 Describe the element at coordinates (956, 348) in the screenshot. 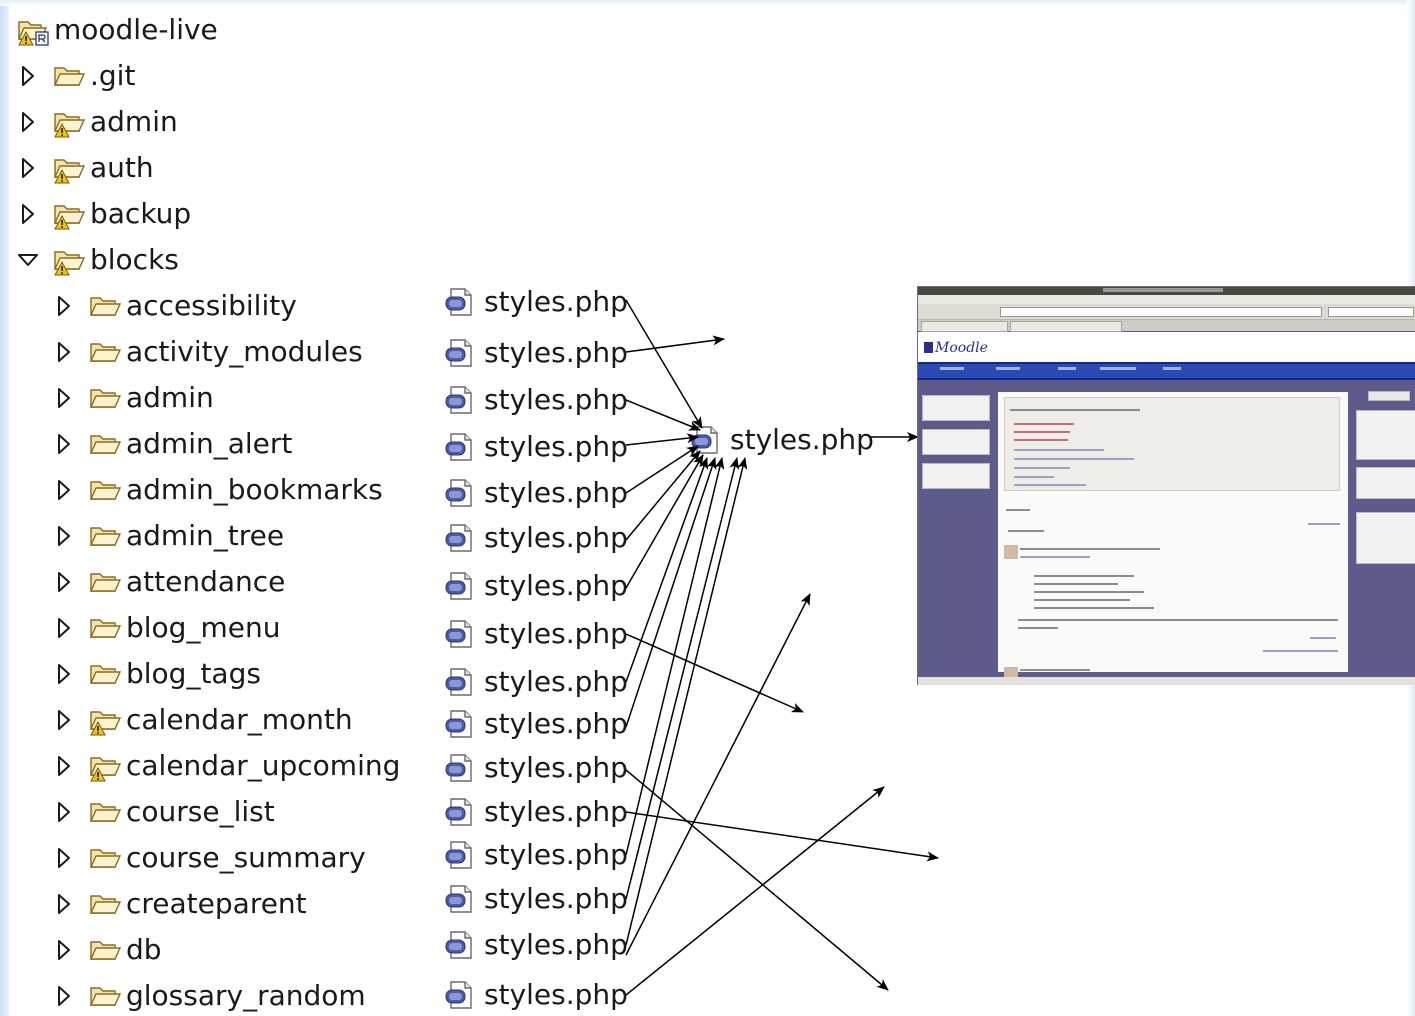

I see `moodle-logo: Moodle` at that location.